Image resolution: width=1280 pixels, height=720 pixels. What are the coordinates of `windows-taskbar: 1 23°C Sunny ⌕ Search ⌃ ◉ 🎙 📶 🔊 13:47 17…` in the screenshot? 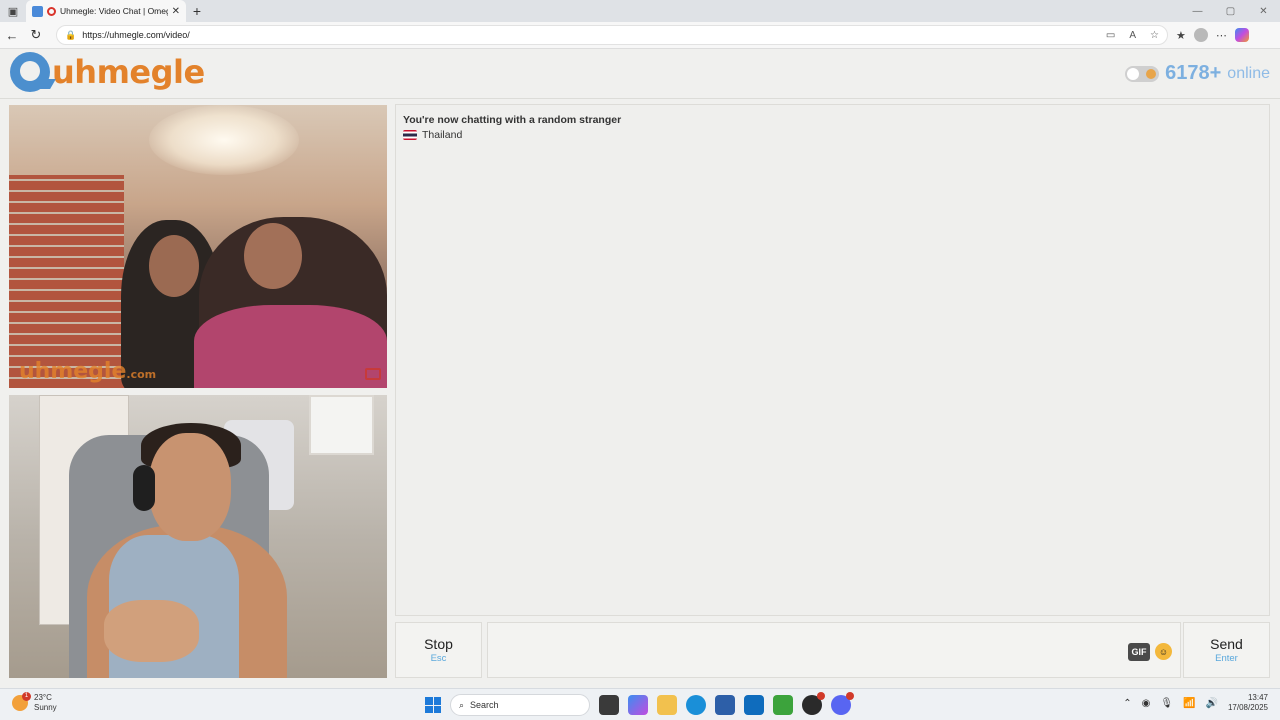 It's located at (640, 704).